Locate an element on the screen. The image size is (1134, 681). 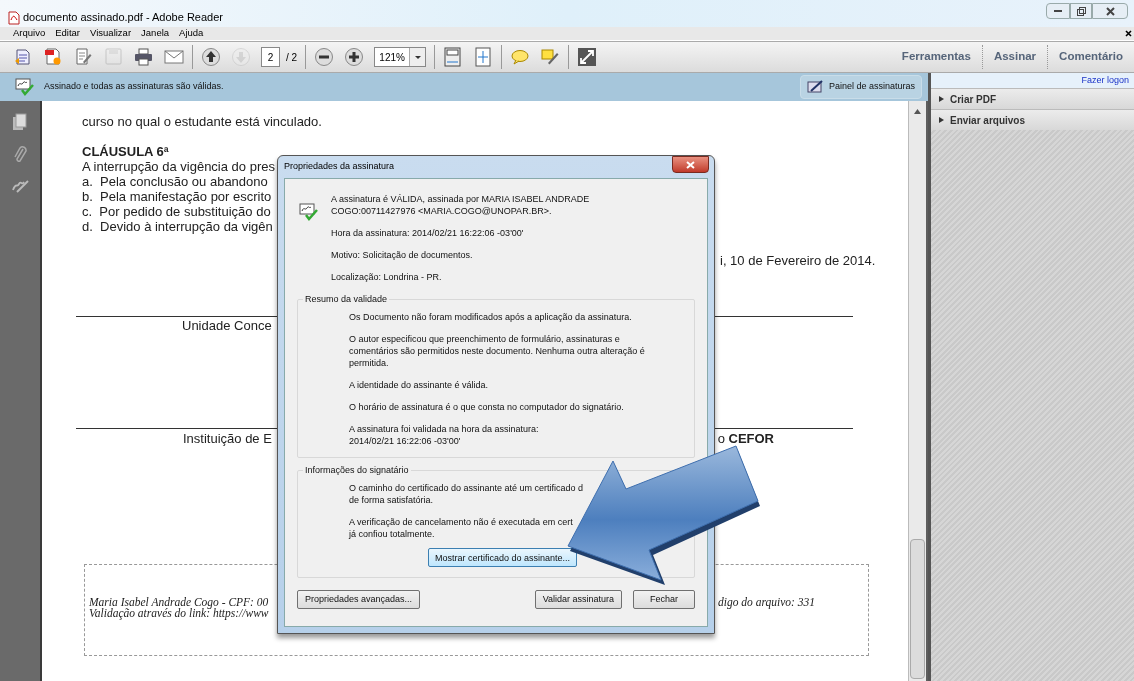
envelope-icon is located at coordinates (174, 57).